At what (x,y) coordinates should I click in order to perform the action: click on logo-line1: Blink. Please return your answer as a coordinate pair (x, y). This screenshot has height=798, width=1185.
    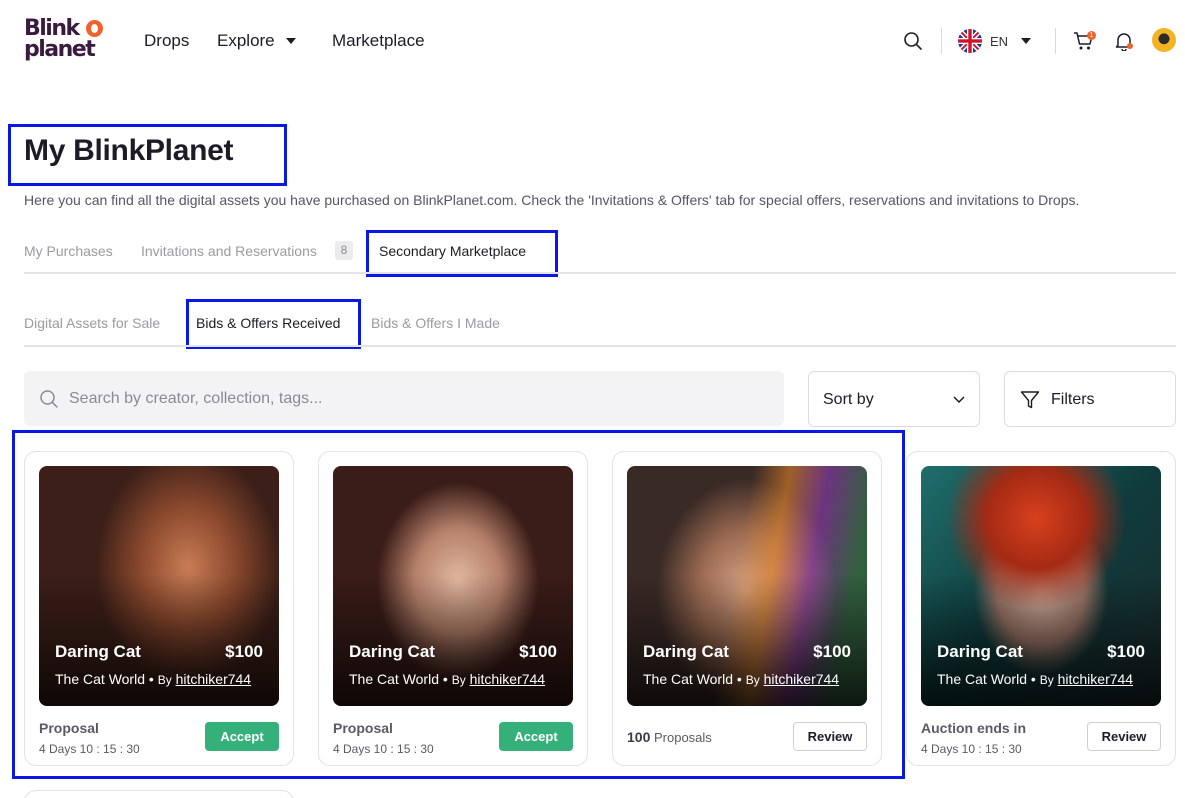
    Looking at the image, I should click on (52, 28).